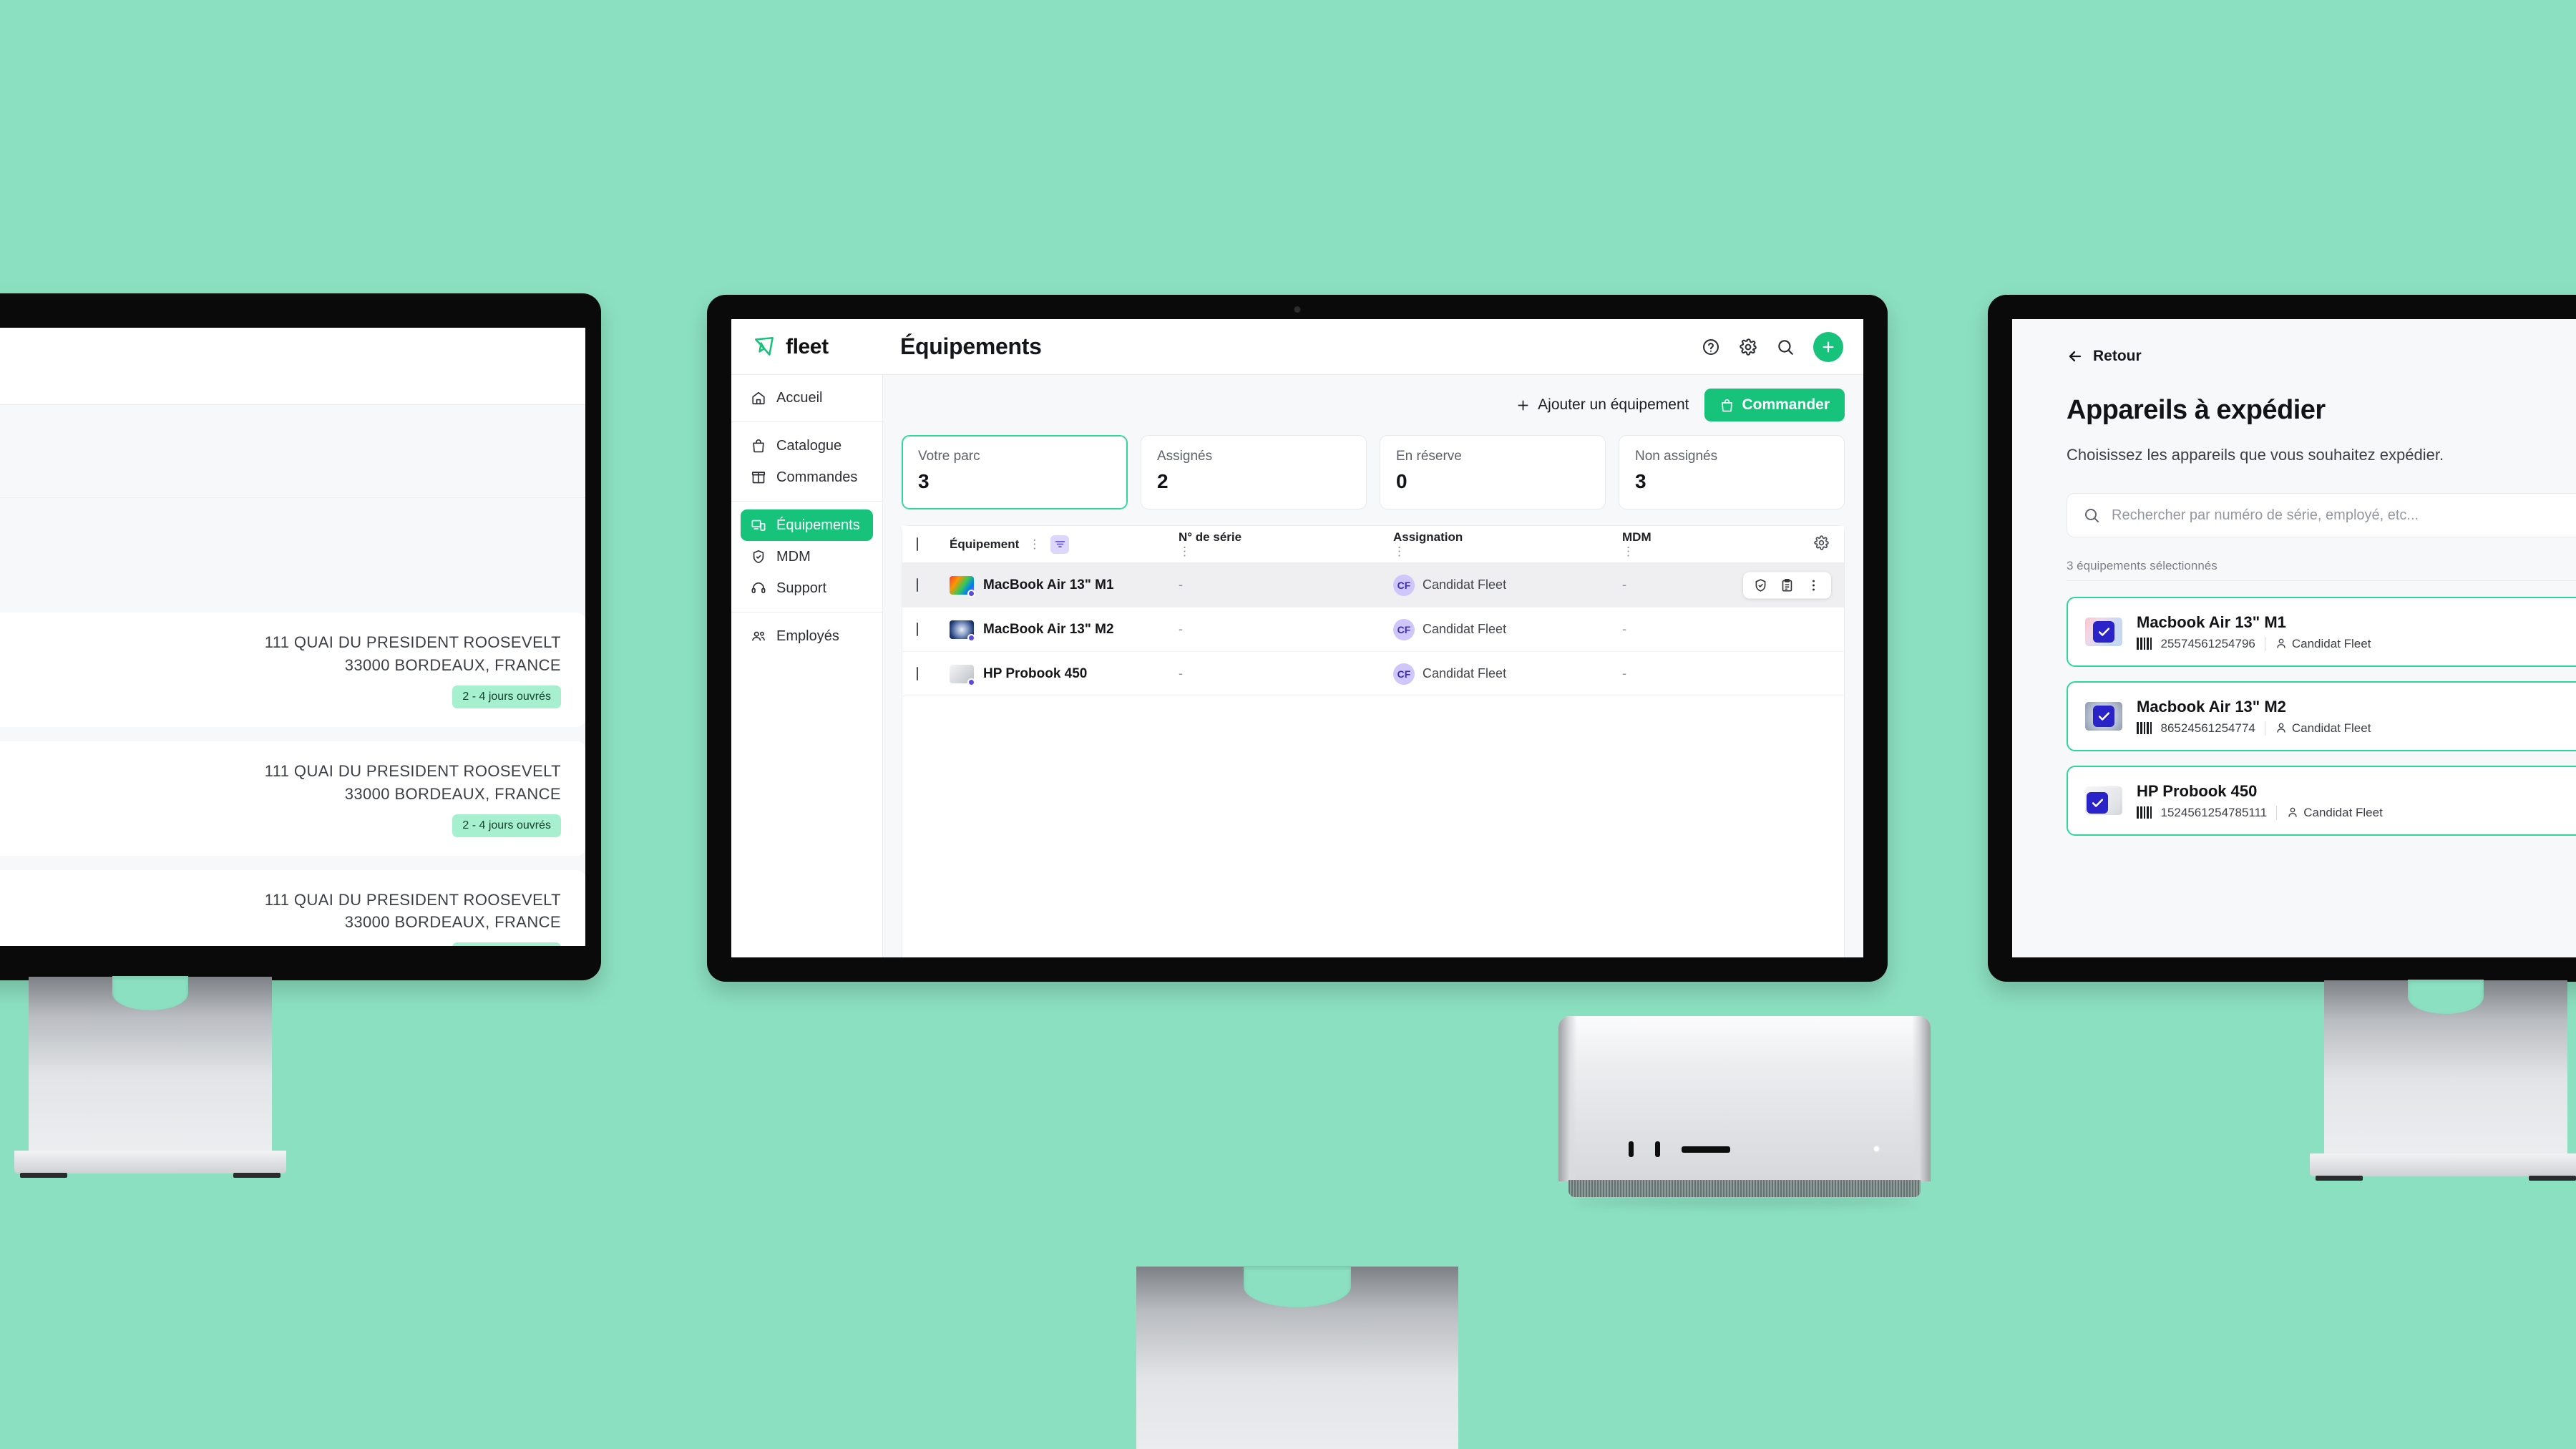 The width and height of the screenshot is (2576, 1449). What do you see at coordinates (1732, 472) in the screenshot?
I see `stat-card-non-assignes: Non assignés 3` at bounding box center [1732, 472].